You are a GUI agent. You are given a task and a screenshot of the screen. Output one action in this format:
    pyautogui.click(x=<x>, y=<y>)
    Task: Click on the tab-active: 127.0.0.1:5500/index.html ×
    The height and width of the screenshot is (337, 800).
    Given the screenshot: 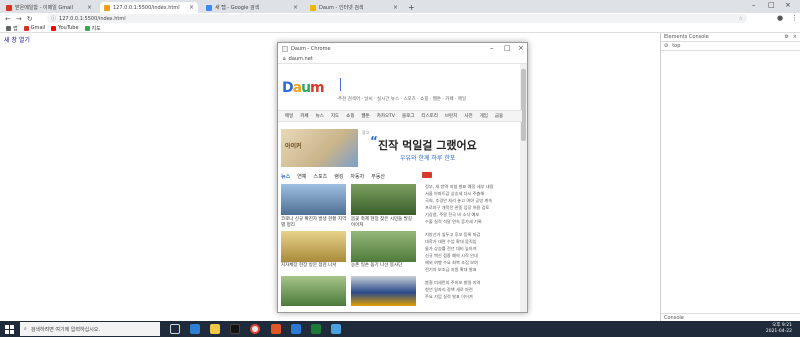 What is the action you would take?
    pyautogui.click(x=149, y=7)
    